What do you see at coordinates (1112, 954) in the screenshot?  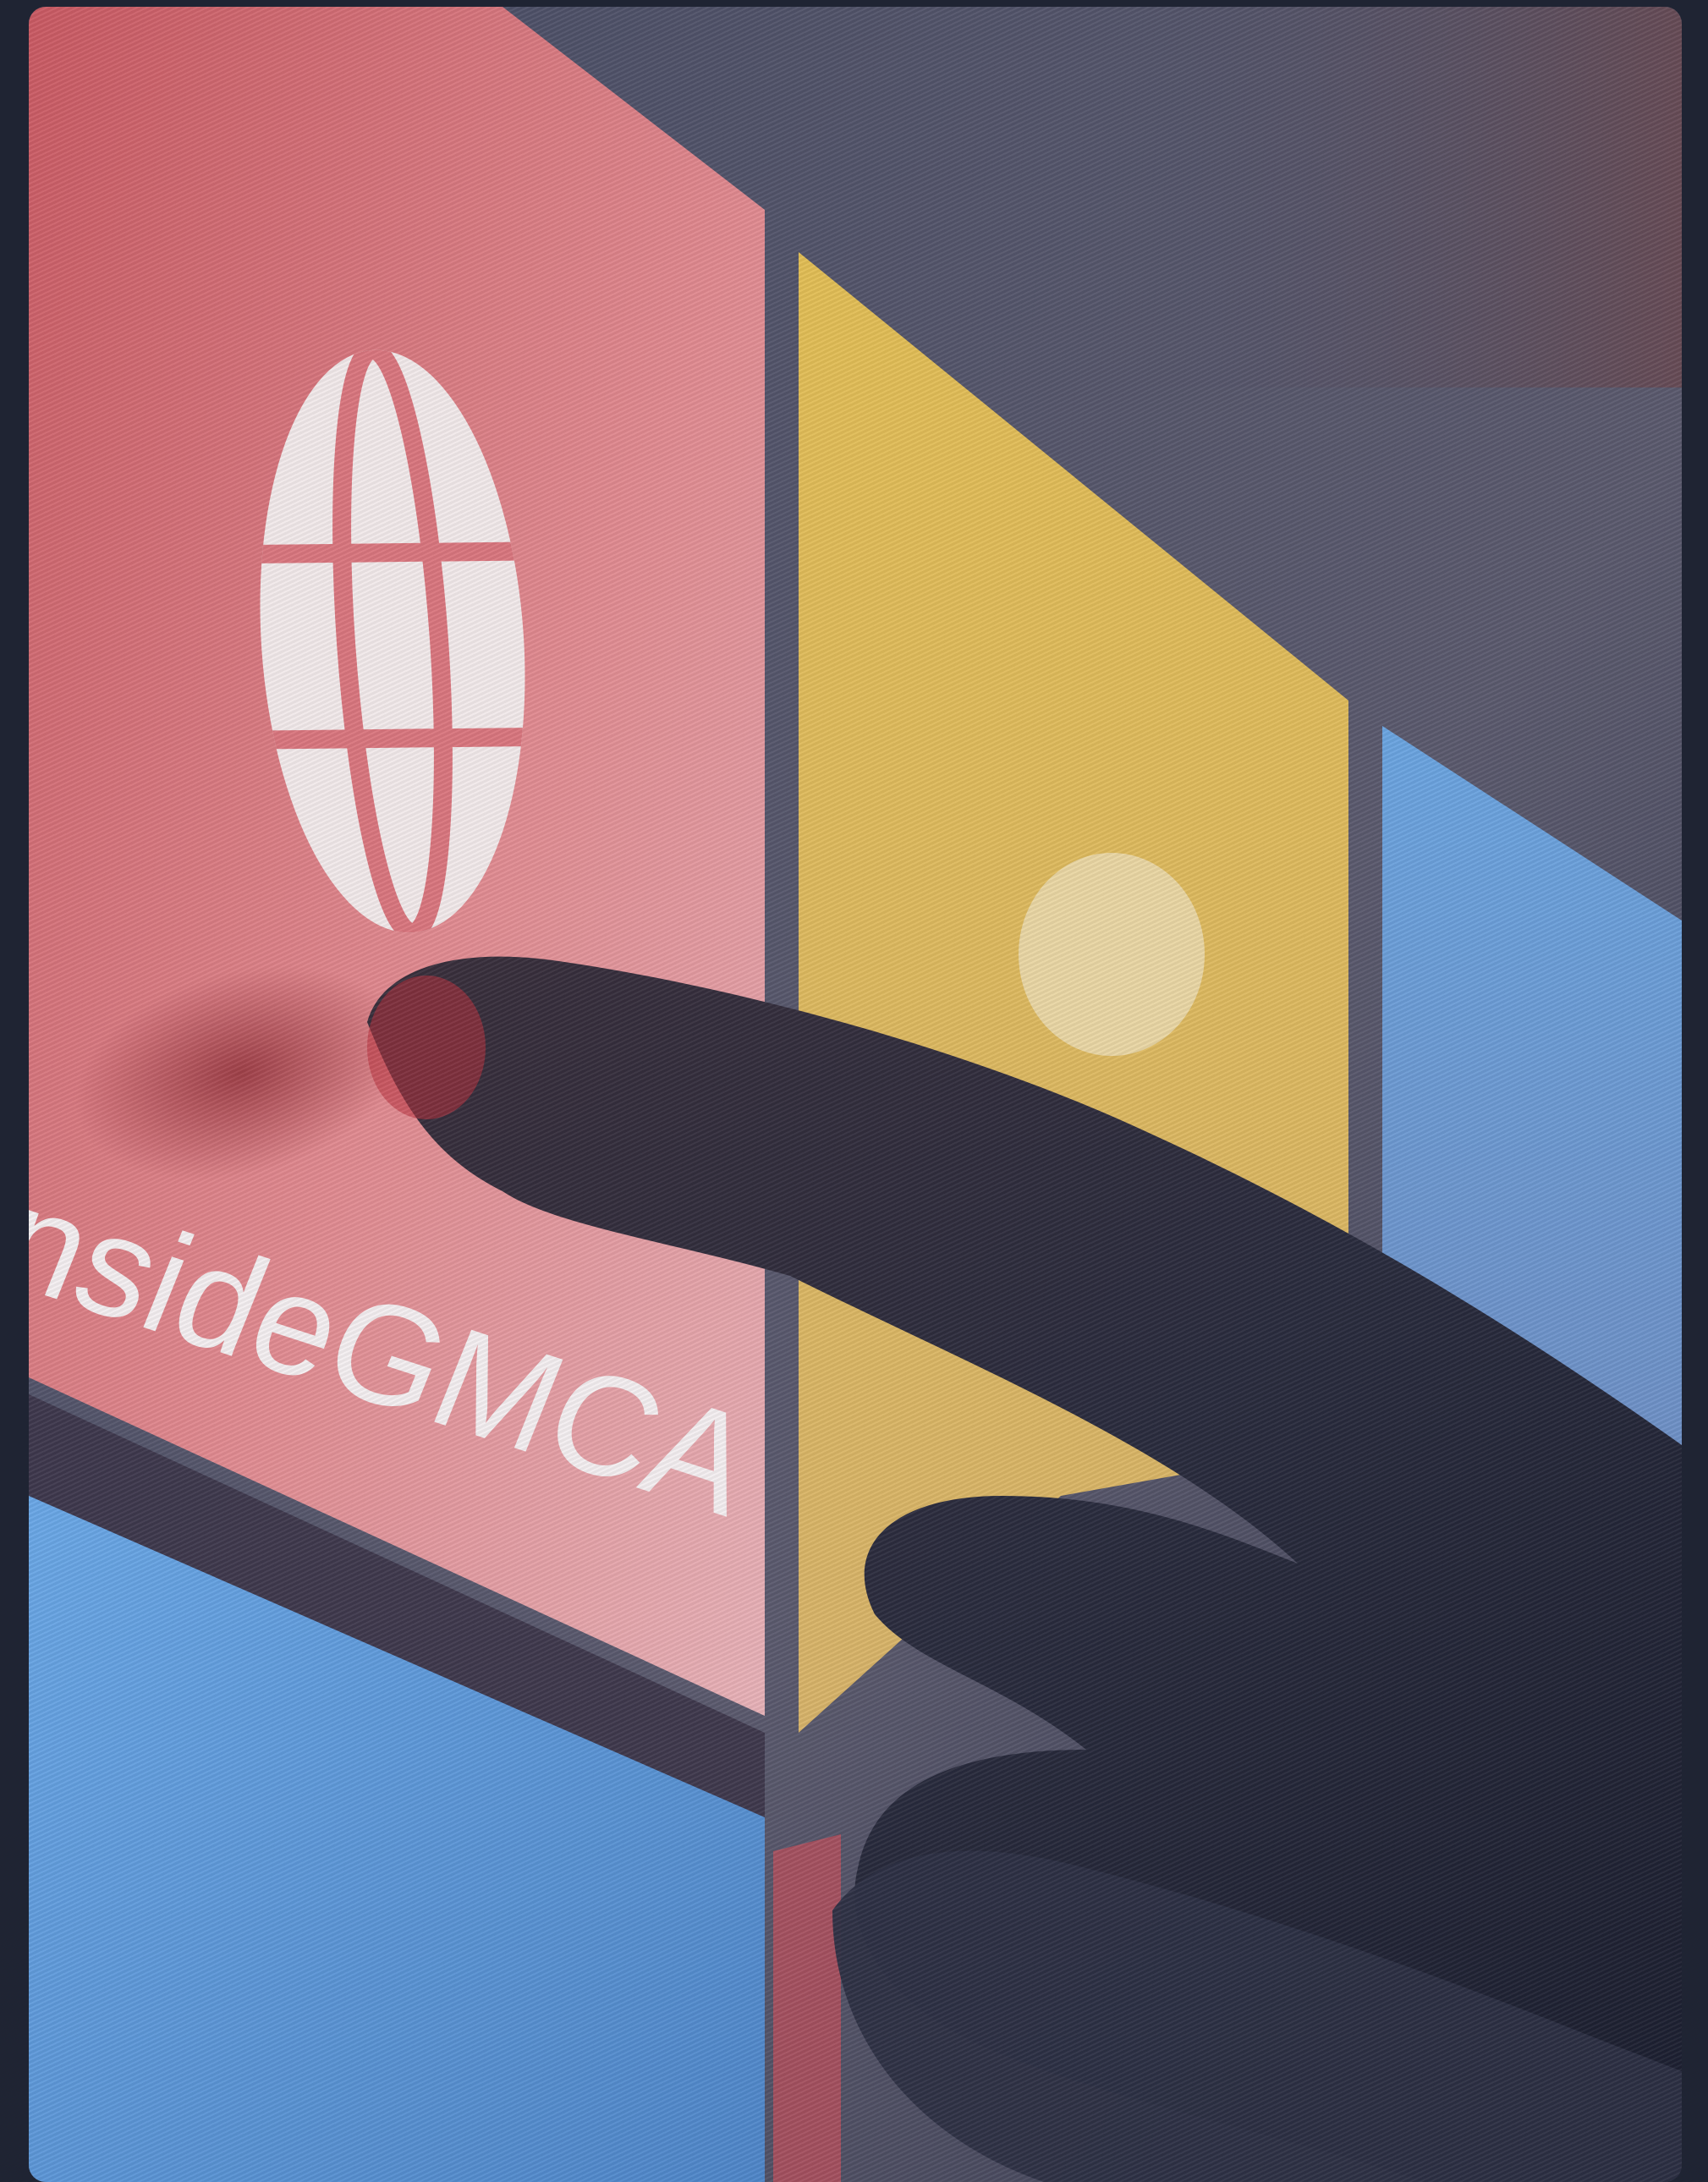 I see `blurred-app-icon` at bounding box center [1112, 954].